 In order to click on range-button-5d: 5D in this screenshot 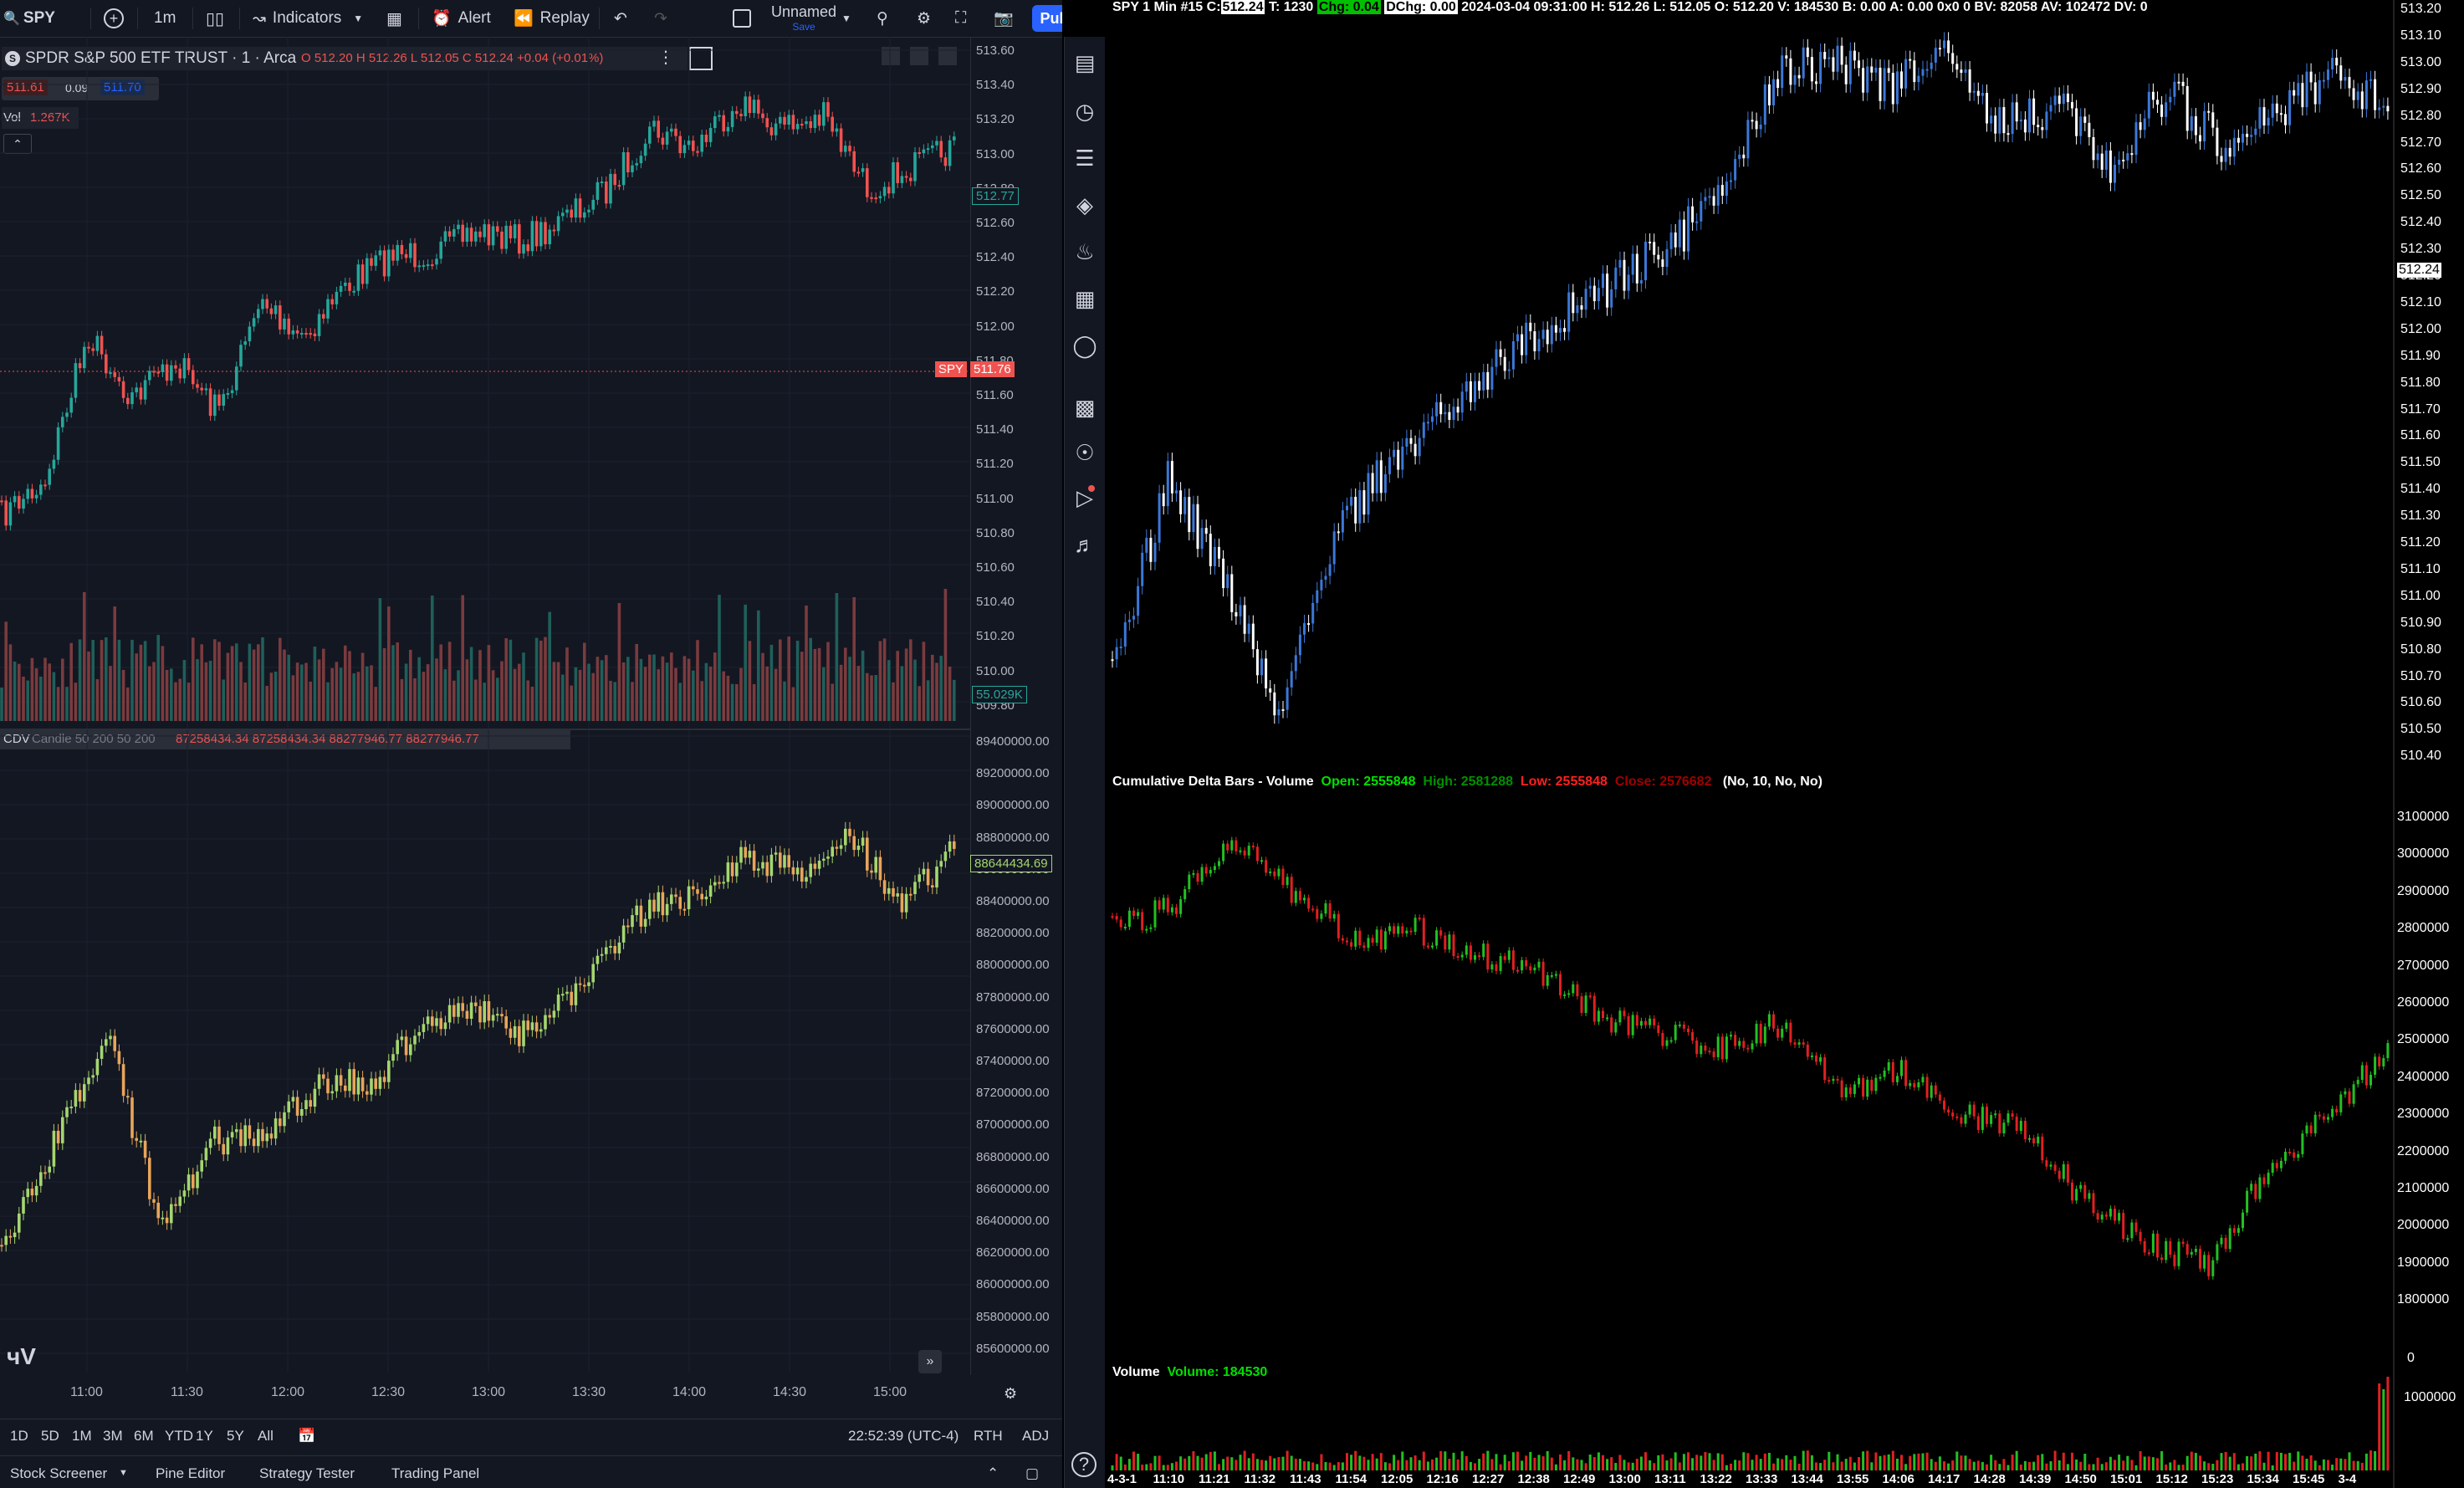, I will do `click(50, 1436)`.